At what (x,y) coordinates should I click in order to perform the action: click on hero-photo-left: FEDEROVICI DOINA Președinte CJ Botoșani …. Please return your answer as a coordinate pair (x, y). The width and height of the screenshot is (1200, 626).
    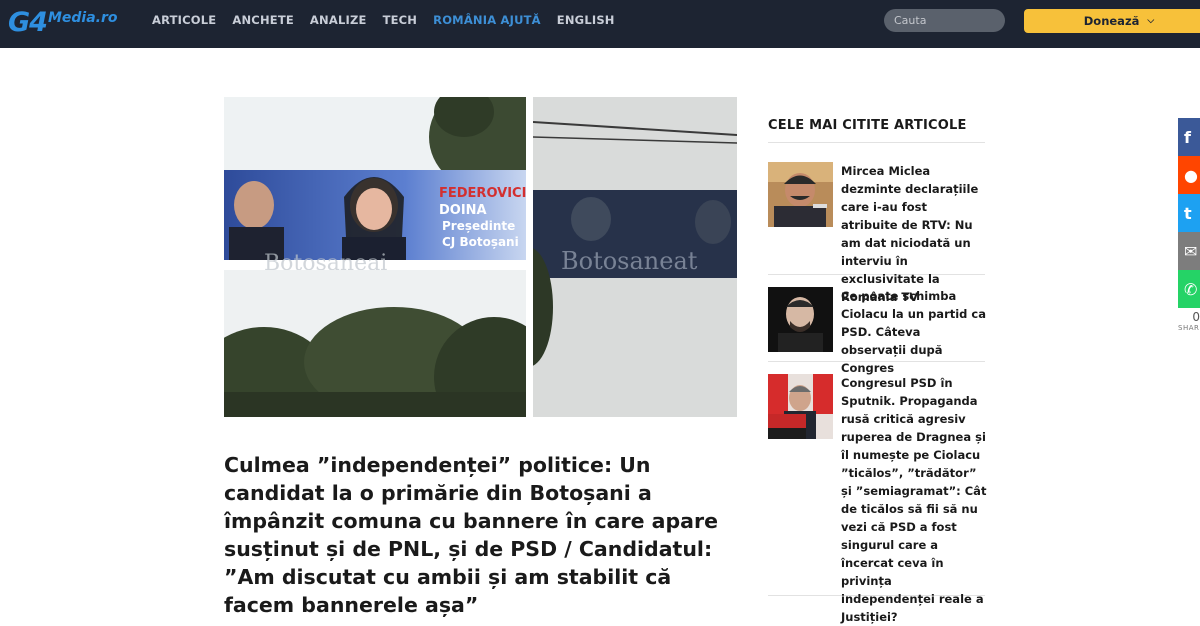
    Looking at the image, I should click on (375, 257).